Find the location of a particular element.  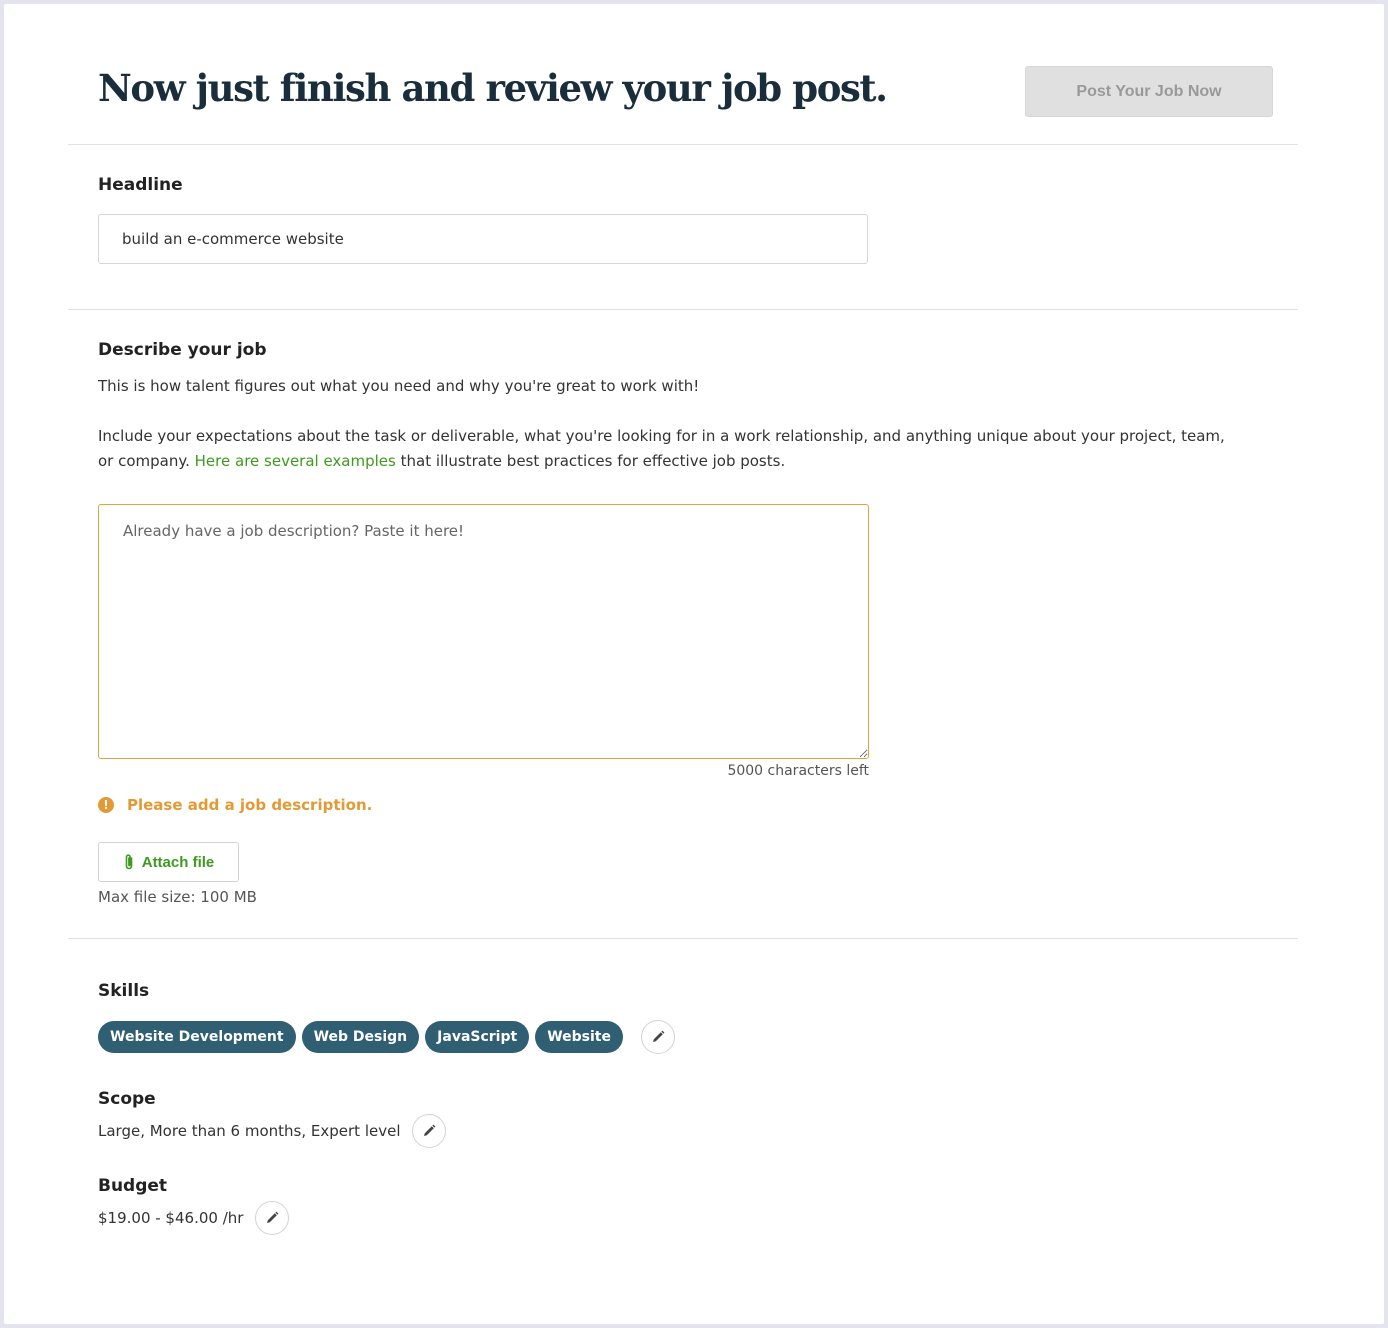

examples-link: Here are several examples is located at coordinates (295, 461).